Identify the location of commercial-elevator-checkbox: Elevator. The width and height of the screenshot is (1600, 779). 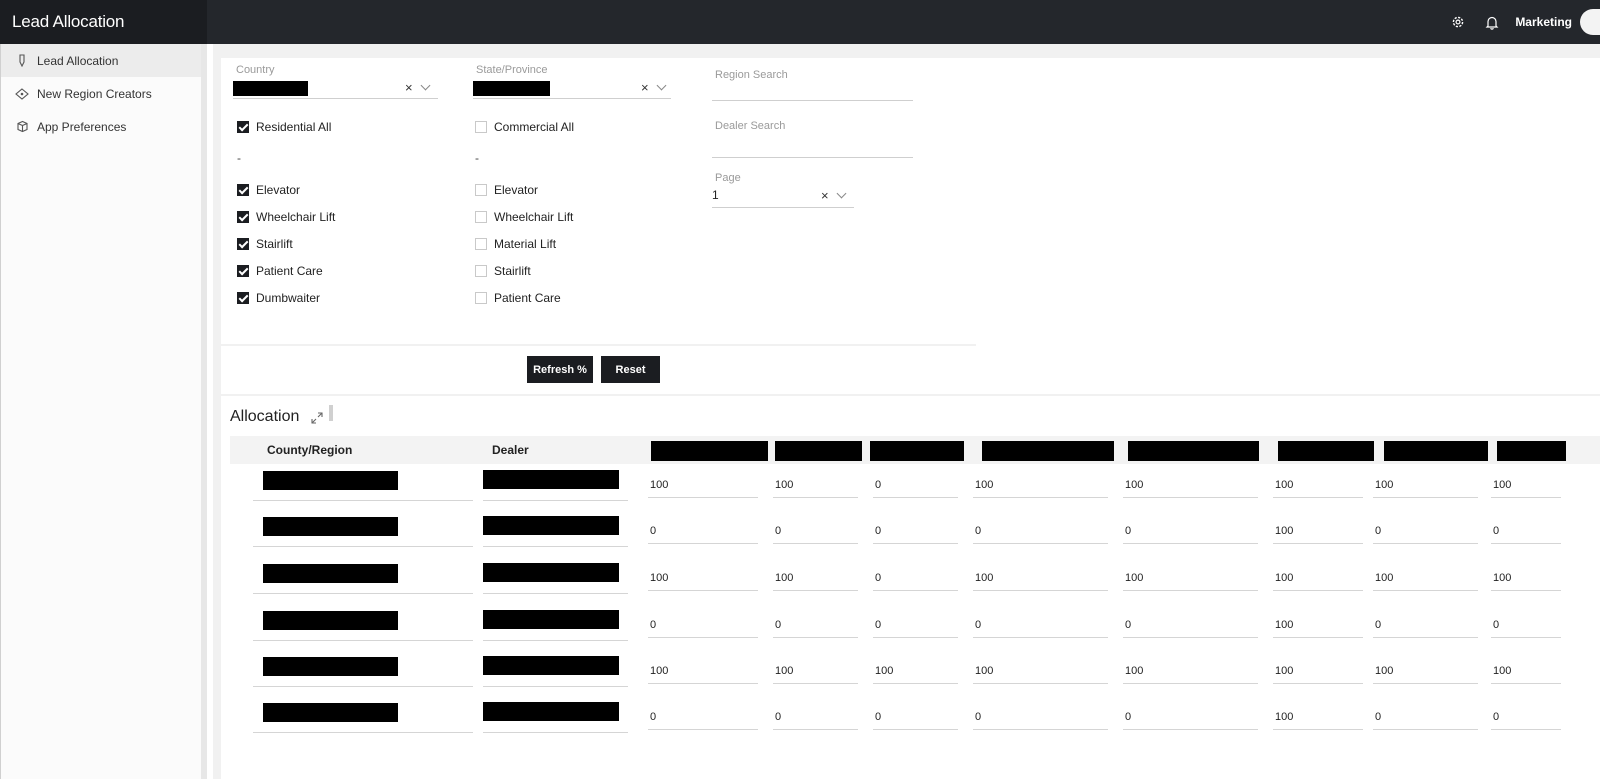
(506, 190).